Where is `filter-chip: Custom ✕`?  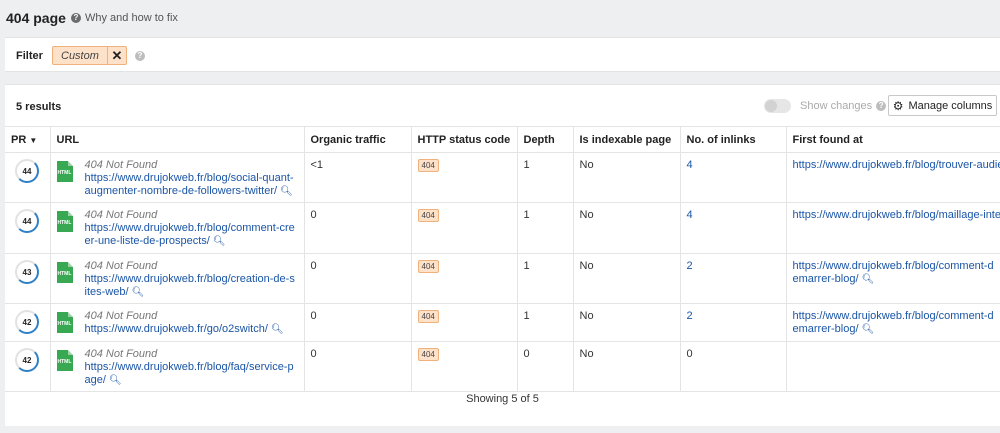
filter-chip: Custom ✕ is located at coordinates (89, 55).